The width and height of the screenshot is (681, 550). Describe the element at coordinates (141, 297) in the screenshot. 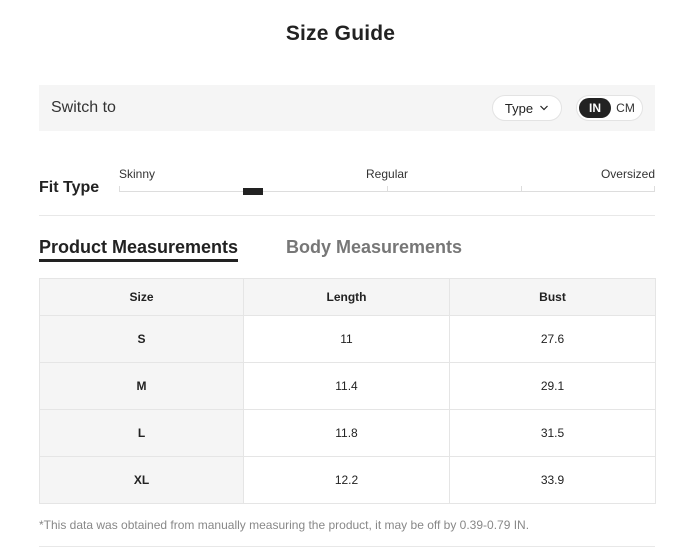

I see `column-header-size: Size` at that location.